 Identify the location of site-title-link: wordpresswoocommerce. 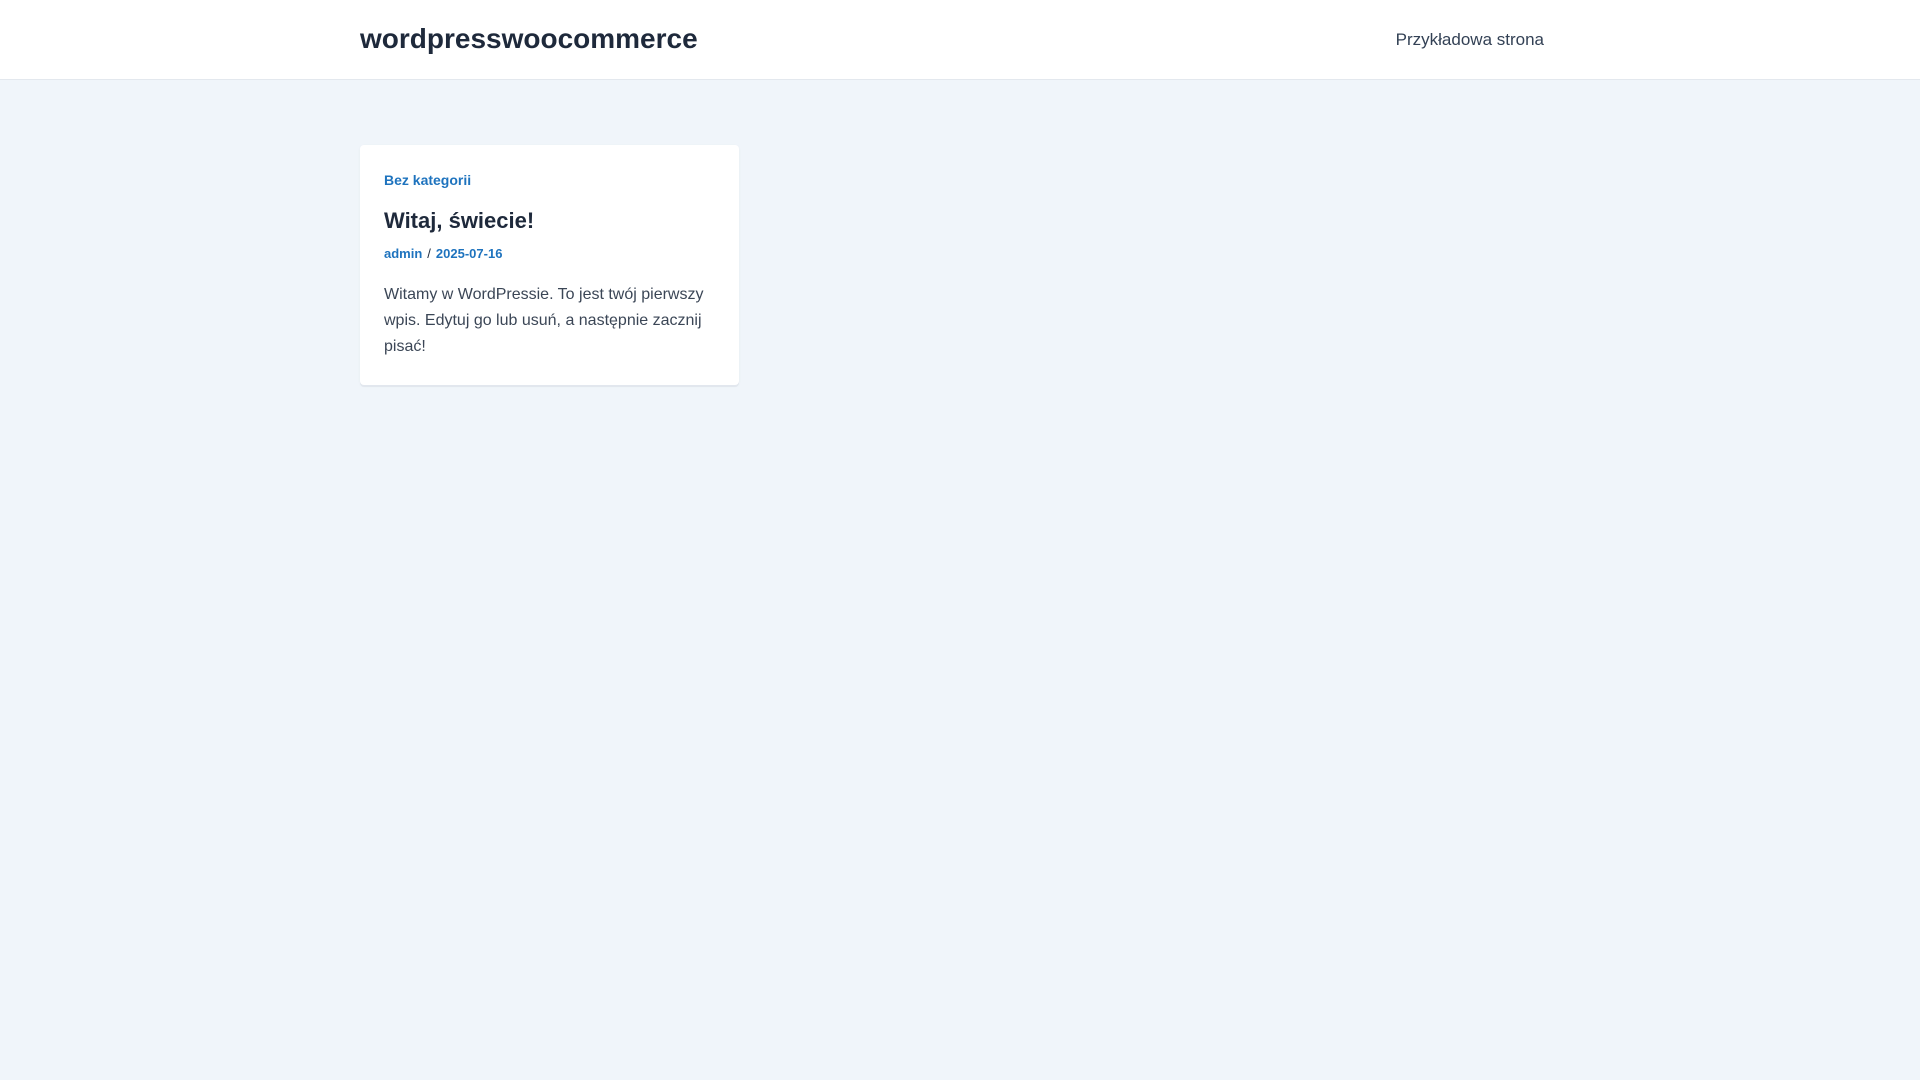
(529, 39).